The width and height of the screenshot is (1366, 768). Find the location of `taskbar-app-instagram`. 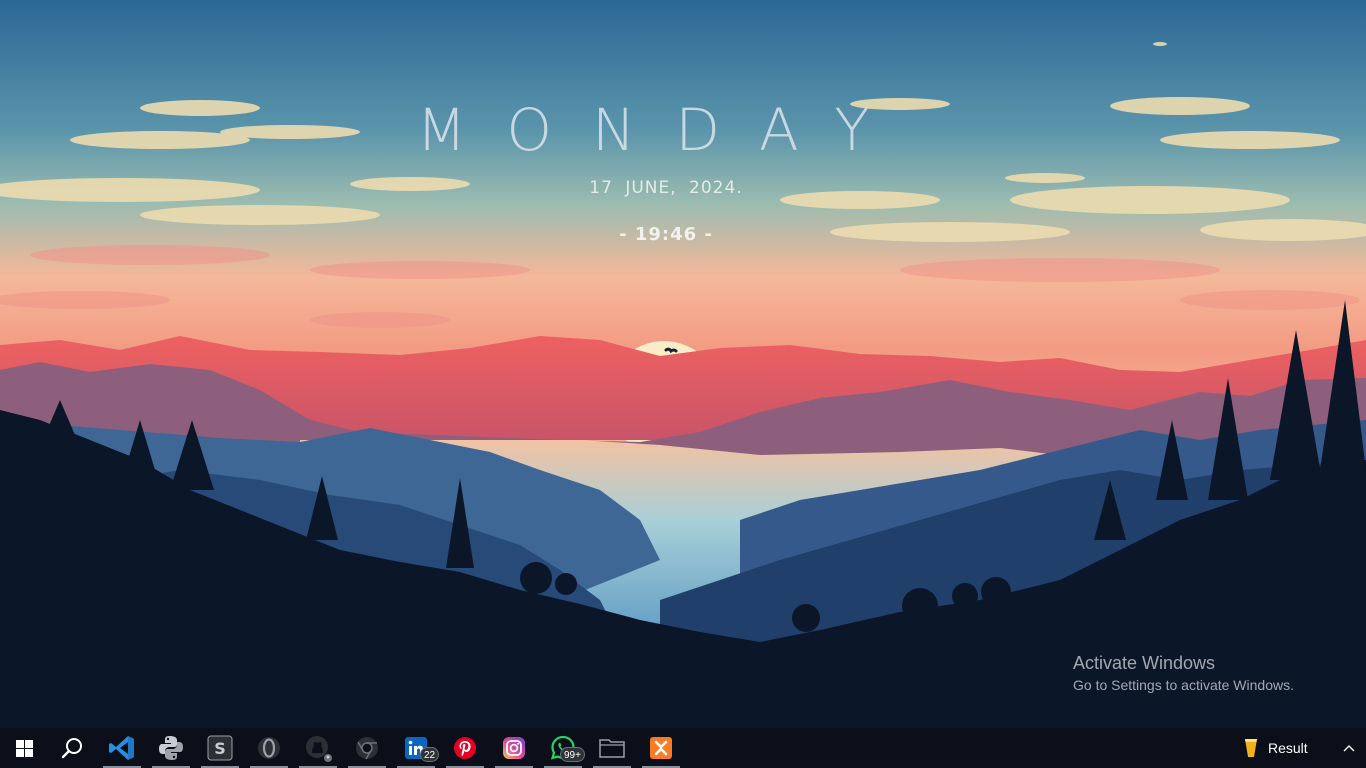

taskbar-app-instagram is located at coordinates (514, 748).